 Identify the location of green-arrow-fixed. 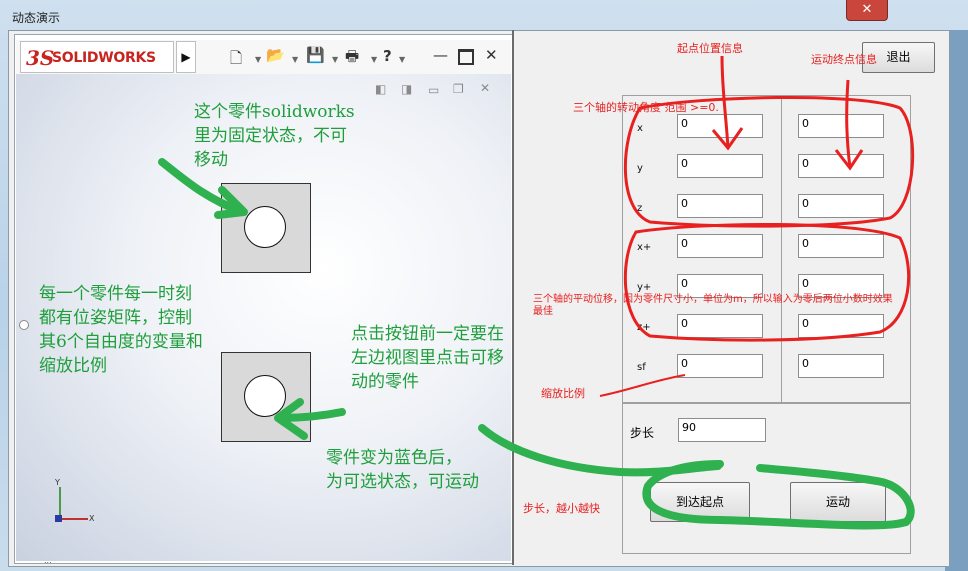
(202, 187).